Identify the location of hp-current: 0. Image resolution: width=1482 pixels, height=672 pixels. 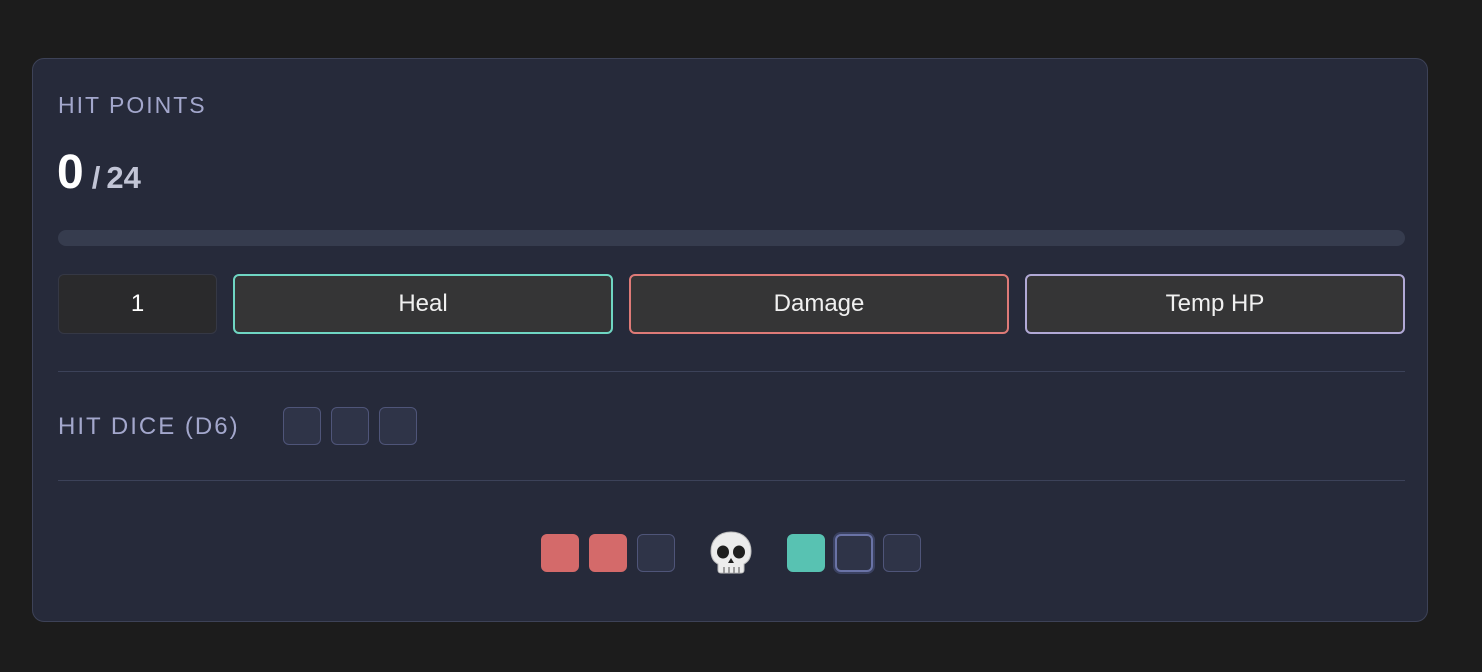
(70, 172).